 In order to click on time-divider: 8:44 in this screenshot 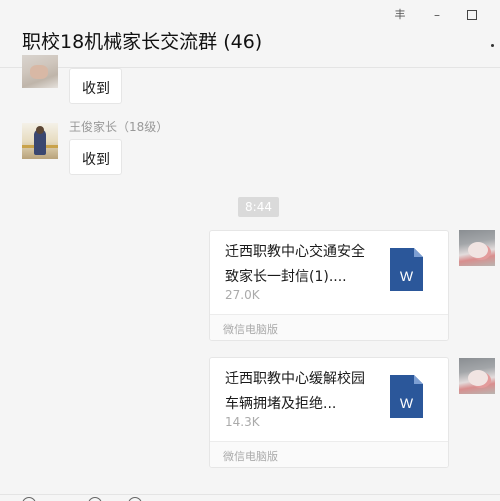, I will do `click(258, 207)`.